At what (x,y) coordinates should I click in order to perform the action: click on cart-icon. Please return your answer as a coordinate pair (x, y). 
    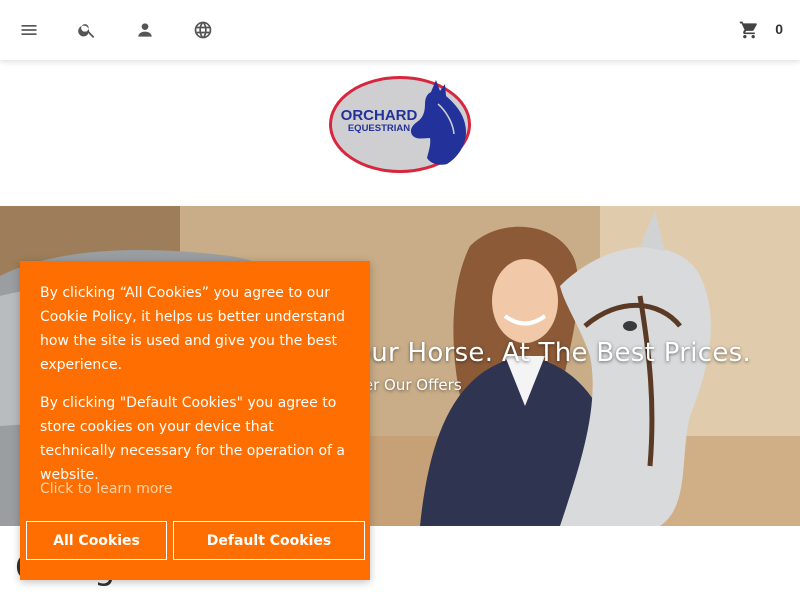
    Looking at the image, I should click on (749, 30).